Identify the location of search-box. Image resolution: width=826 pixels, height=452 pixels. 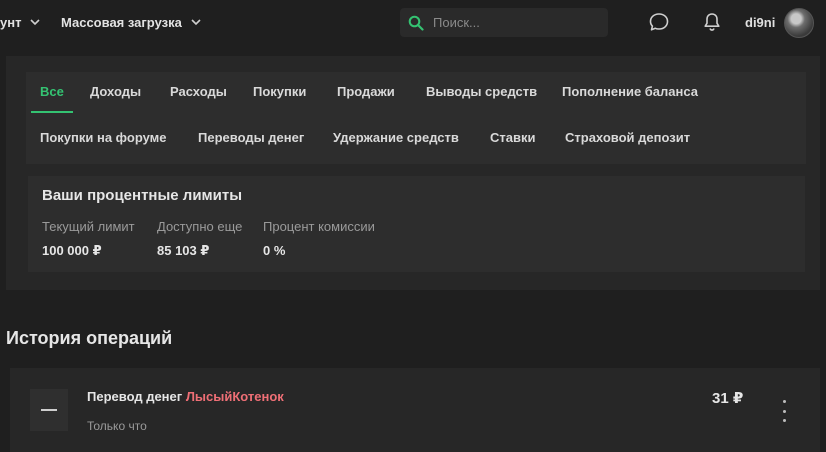
(504, 22).